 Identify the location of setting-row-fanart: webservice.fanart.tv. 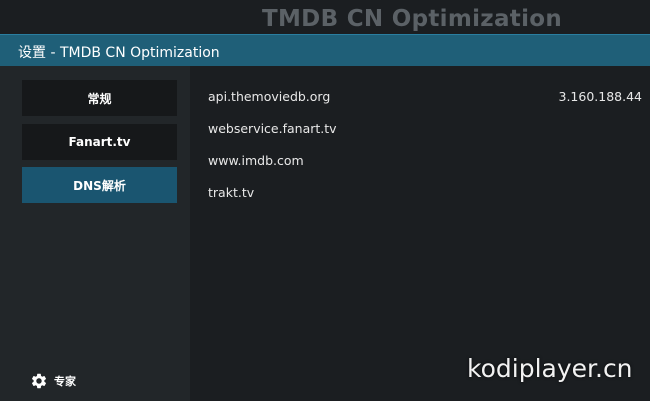
(425, 128).